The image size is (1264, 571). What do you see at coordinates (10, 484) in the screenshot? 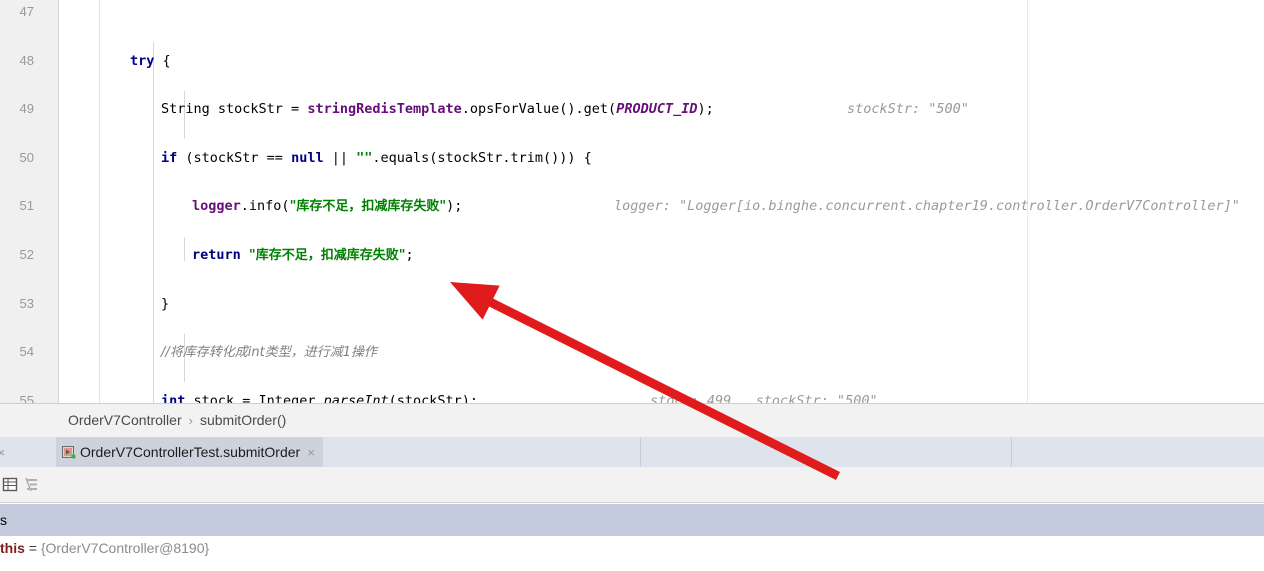
I see `show-variables-icon` at bounding box center [10, 484].